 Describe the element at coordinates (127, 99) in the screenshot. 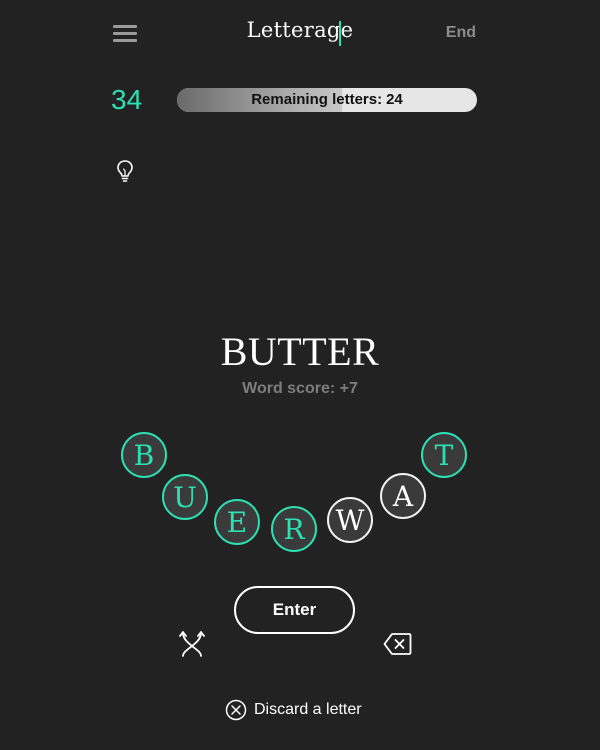

I see `score-counter: 34` at that location.